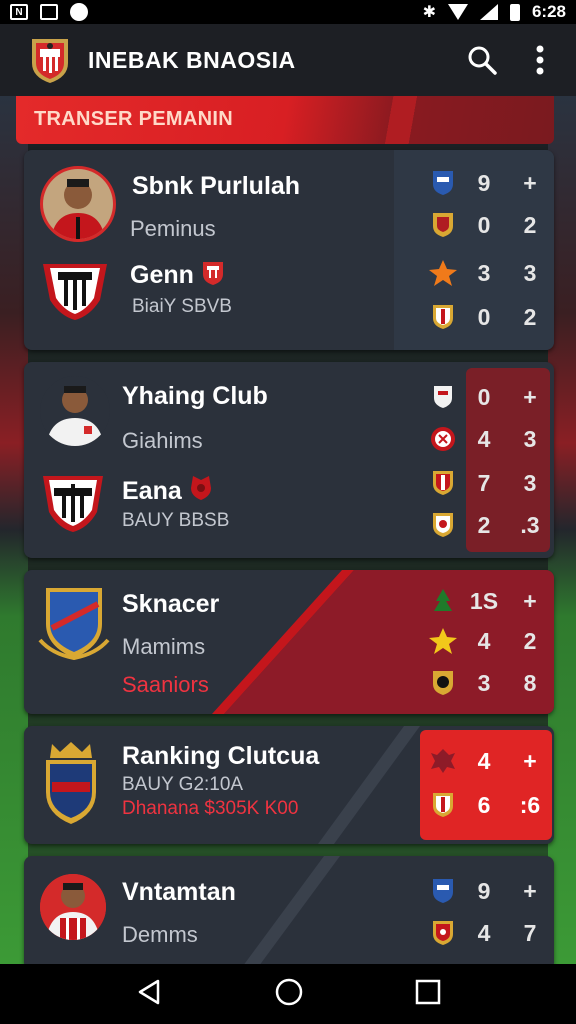  I want to click on stat-row: 6:6, so click(489, 805).